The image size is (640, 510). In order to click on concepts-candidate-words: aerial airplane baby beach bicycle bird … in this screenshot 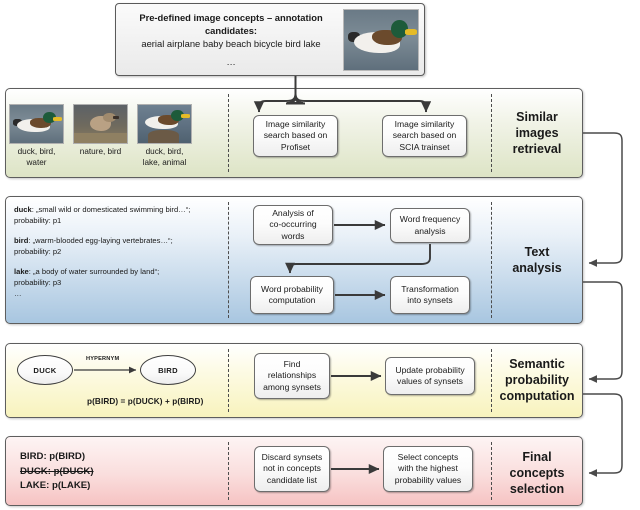, I will do `click(231, 43)`.